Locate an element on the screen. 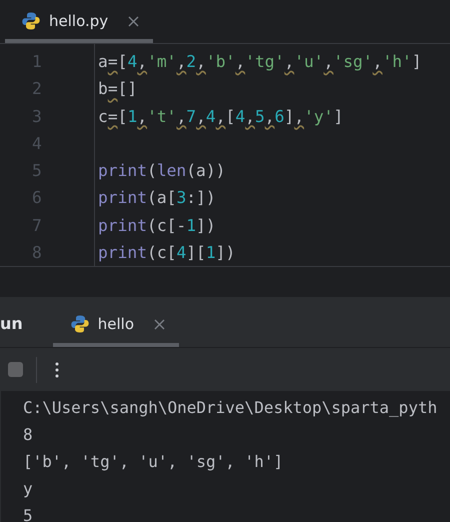 The image size is (450, 522). code-line: a=[4,'m',2,'b','tg','u','sg','h'] is located at coordinates (260, 62).